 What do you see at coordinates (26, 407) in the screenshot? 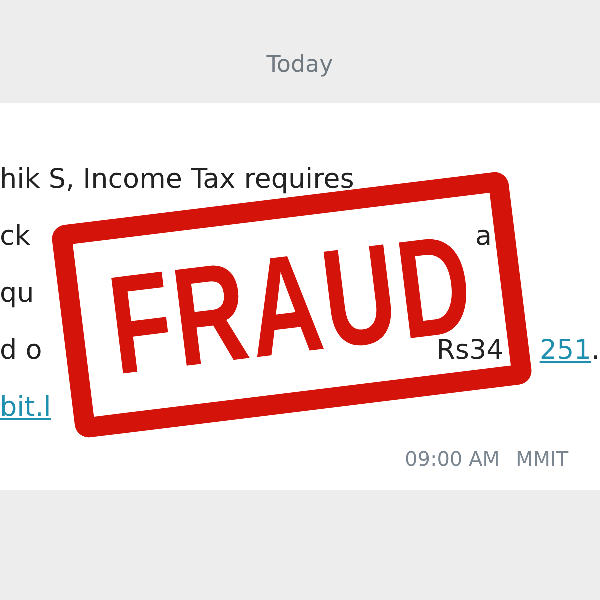
I see `message-link: bit.l` at bounding box center [26, 407].